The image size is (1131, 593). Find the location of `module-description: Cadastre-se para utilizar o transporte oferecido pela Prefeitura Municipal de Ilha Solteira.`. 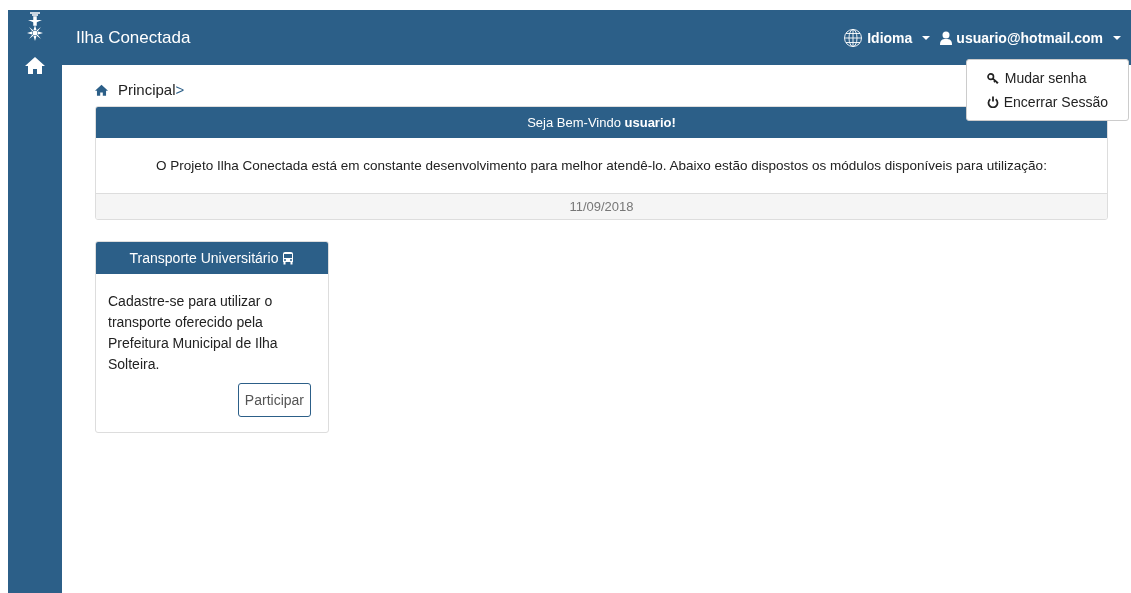

module-description: Cadastre-se para utilizar o transporte oferecido pela Prefeitura Municipal de Ilha Solteira. is located at coordinates (193, 333).